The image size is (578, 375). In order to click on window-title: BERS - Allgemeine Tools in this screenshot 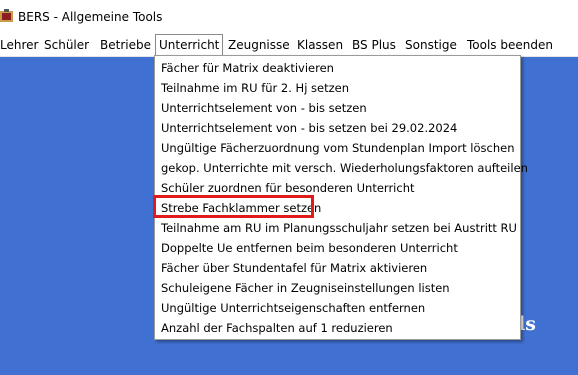, I will do `click(90, 17)`.